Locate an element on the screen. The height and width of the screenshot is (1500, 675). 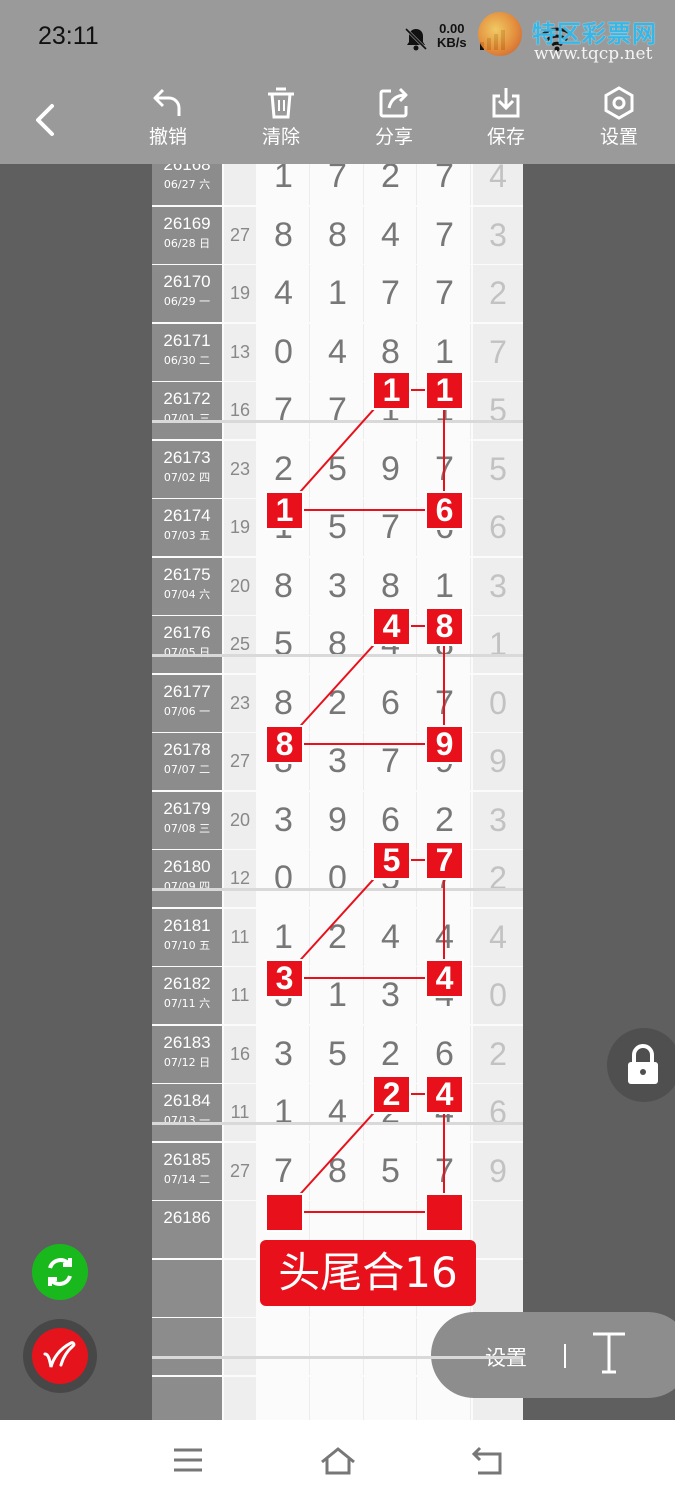
refresh-button is located at coordinates (60, 1272).